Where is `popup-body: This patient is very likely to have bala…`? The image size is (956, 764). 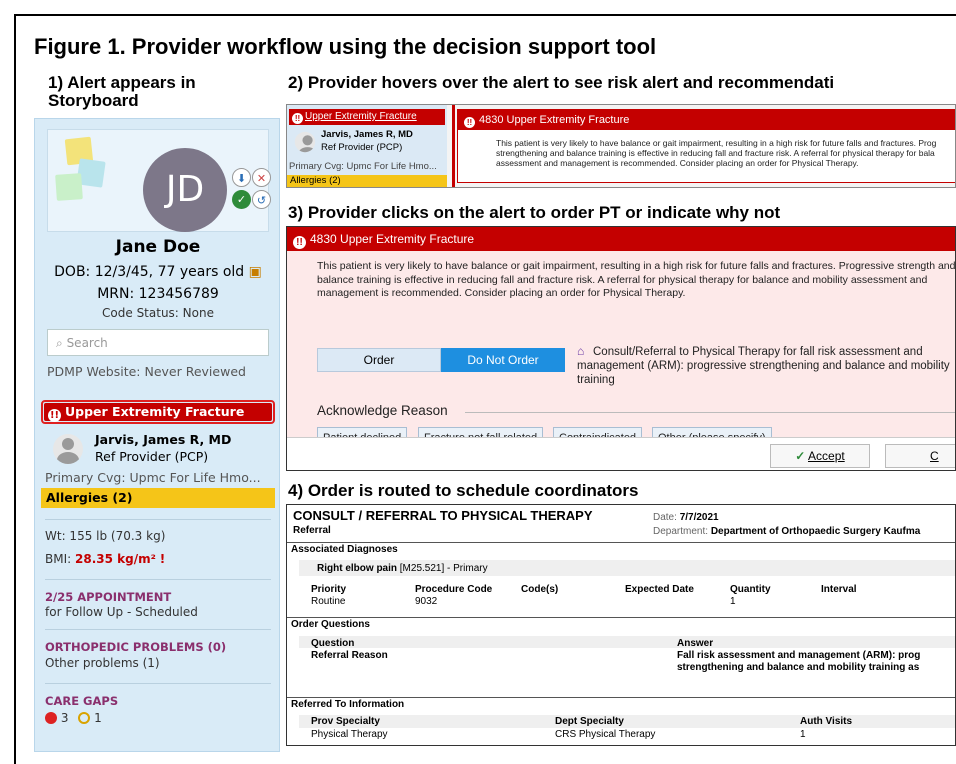
popup-body: This patient is very likely to have bala… is located at coordinates (706, 149).